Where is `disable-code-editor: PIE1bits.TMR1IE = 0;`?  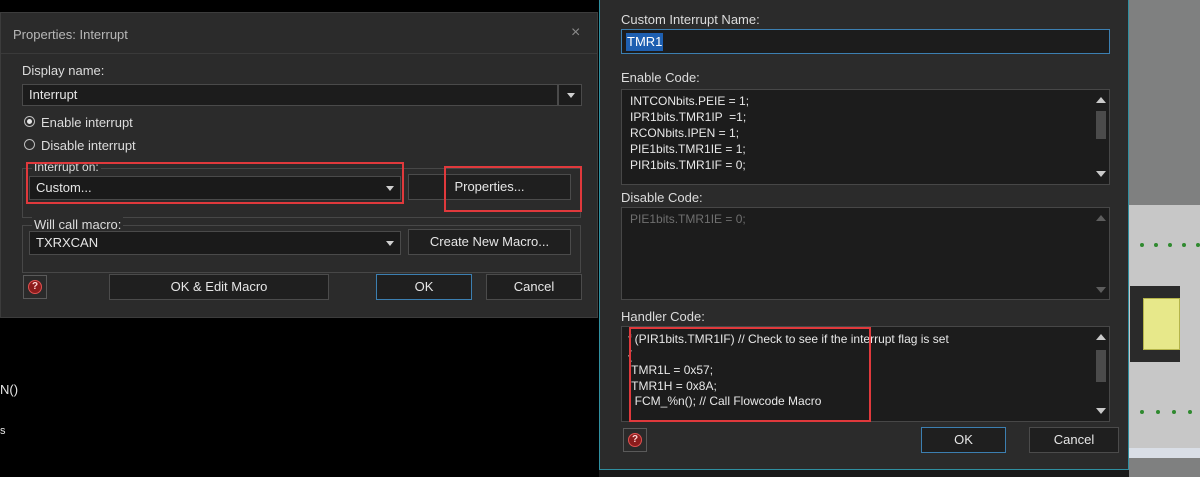 disable-code-editor: PIE1bits.TMR1IE = 0; is located at coordinates (865, 253).